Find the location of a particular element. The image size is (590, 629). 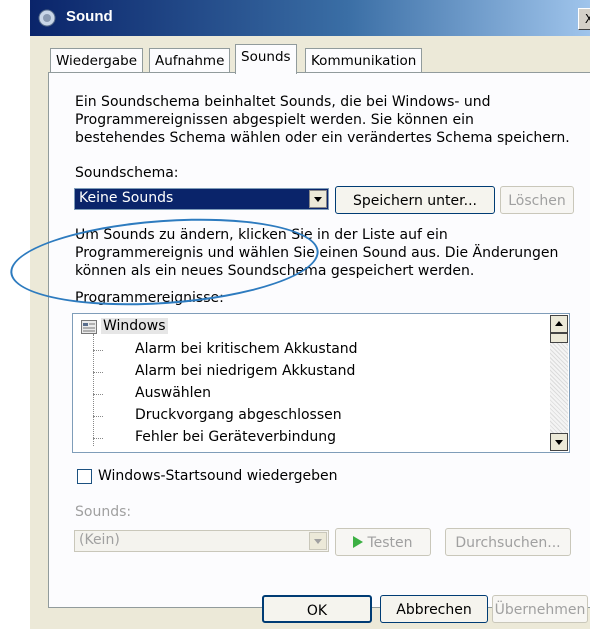

sounds-select-value: (Kein) is located at coordinates (99, 540).